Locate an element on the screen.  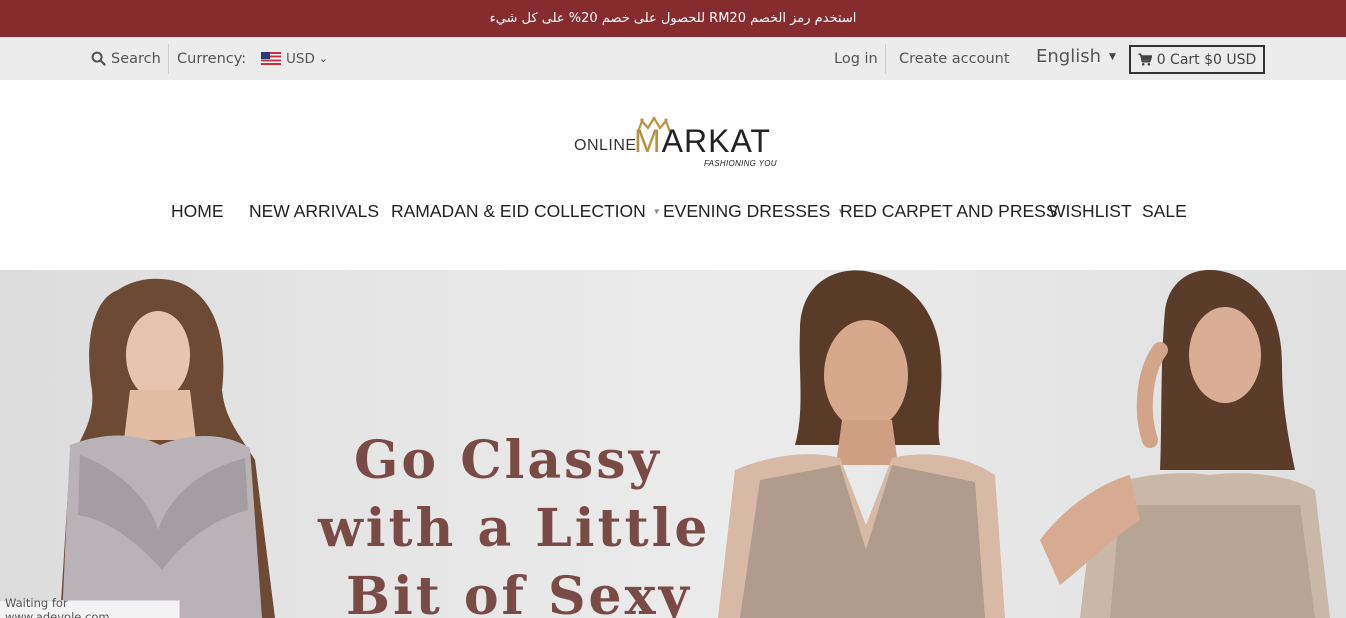
logo-prefix: ONLINE is located at coordinates (605, 145).